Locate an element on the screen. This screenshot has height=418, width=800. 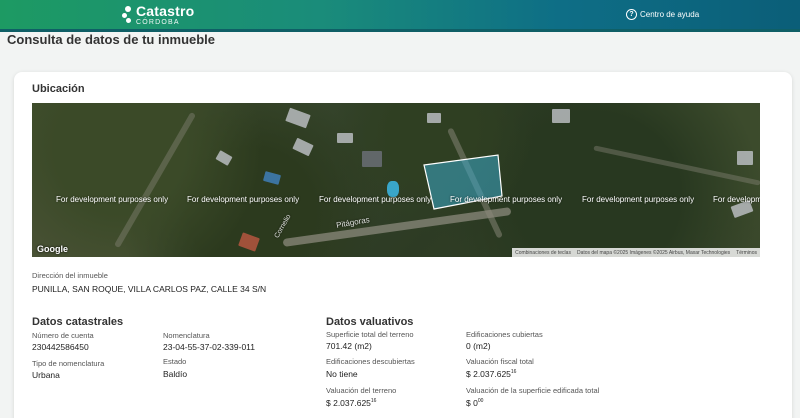
land-area-value: 701.42 (m2) is located at coordinates (349, 346).